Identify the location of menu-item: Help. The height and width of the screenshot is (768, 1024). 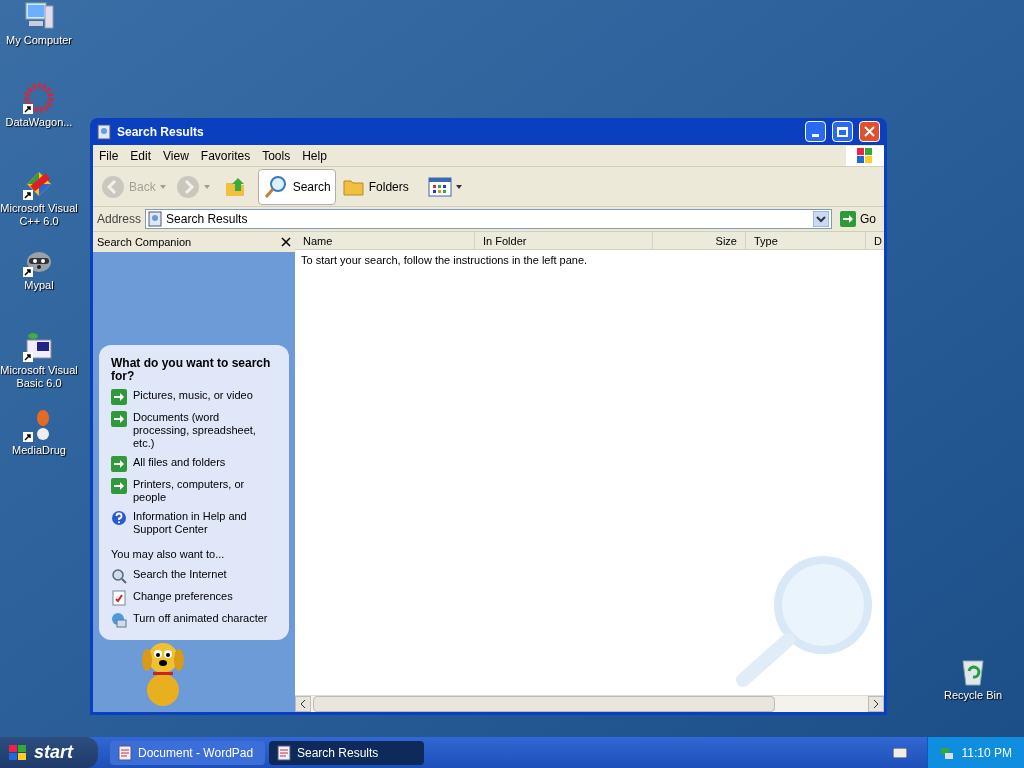
(314, 155).